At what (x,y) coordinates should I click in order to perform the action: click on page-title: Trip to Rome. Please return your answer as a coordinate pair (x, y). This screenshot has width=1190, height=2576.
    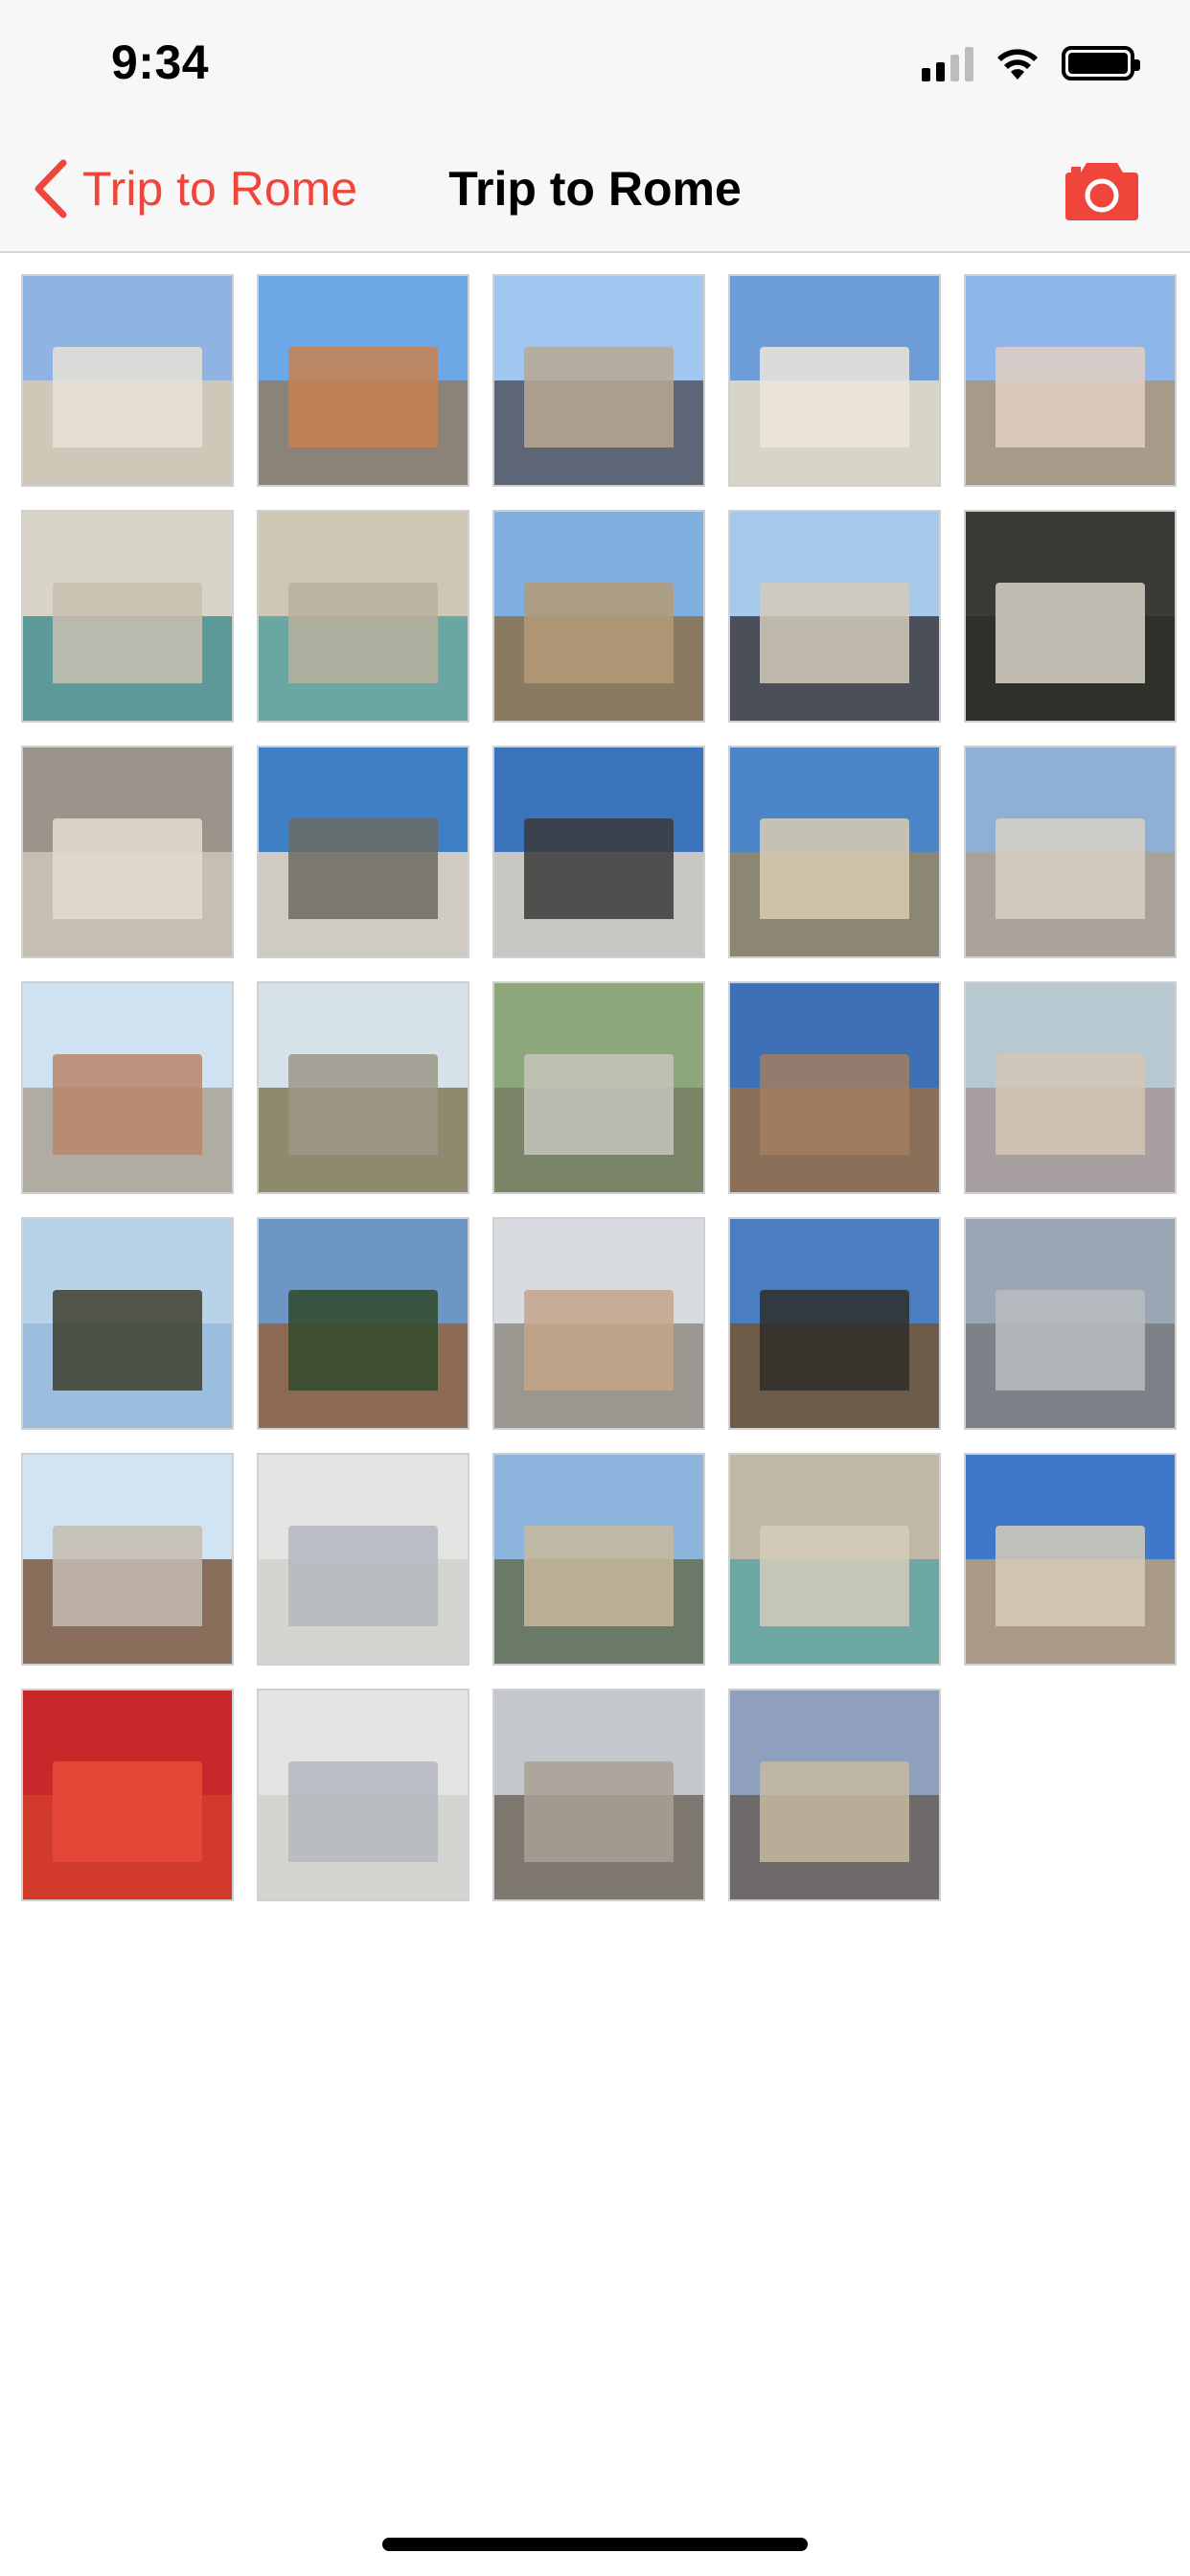
    Looking at the image, I should click on (595, 189).